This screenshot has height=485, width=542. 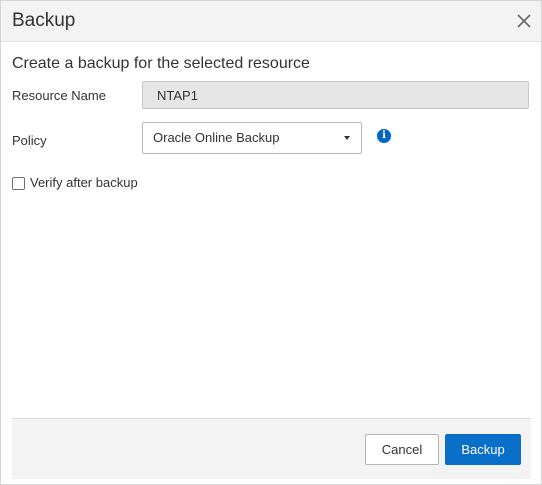 I want to click on dialog-footer: Cancel Backup, so click(x=271, y=448).